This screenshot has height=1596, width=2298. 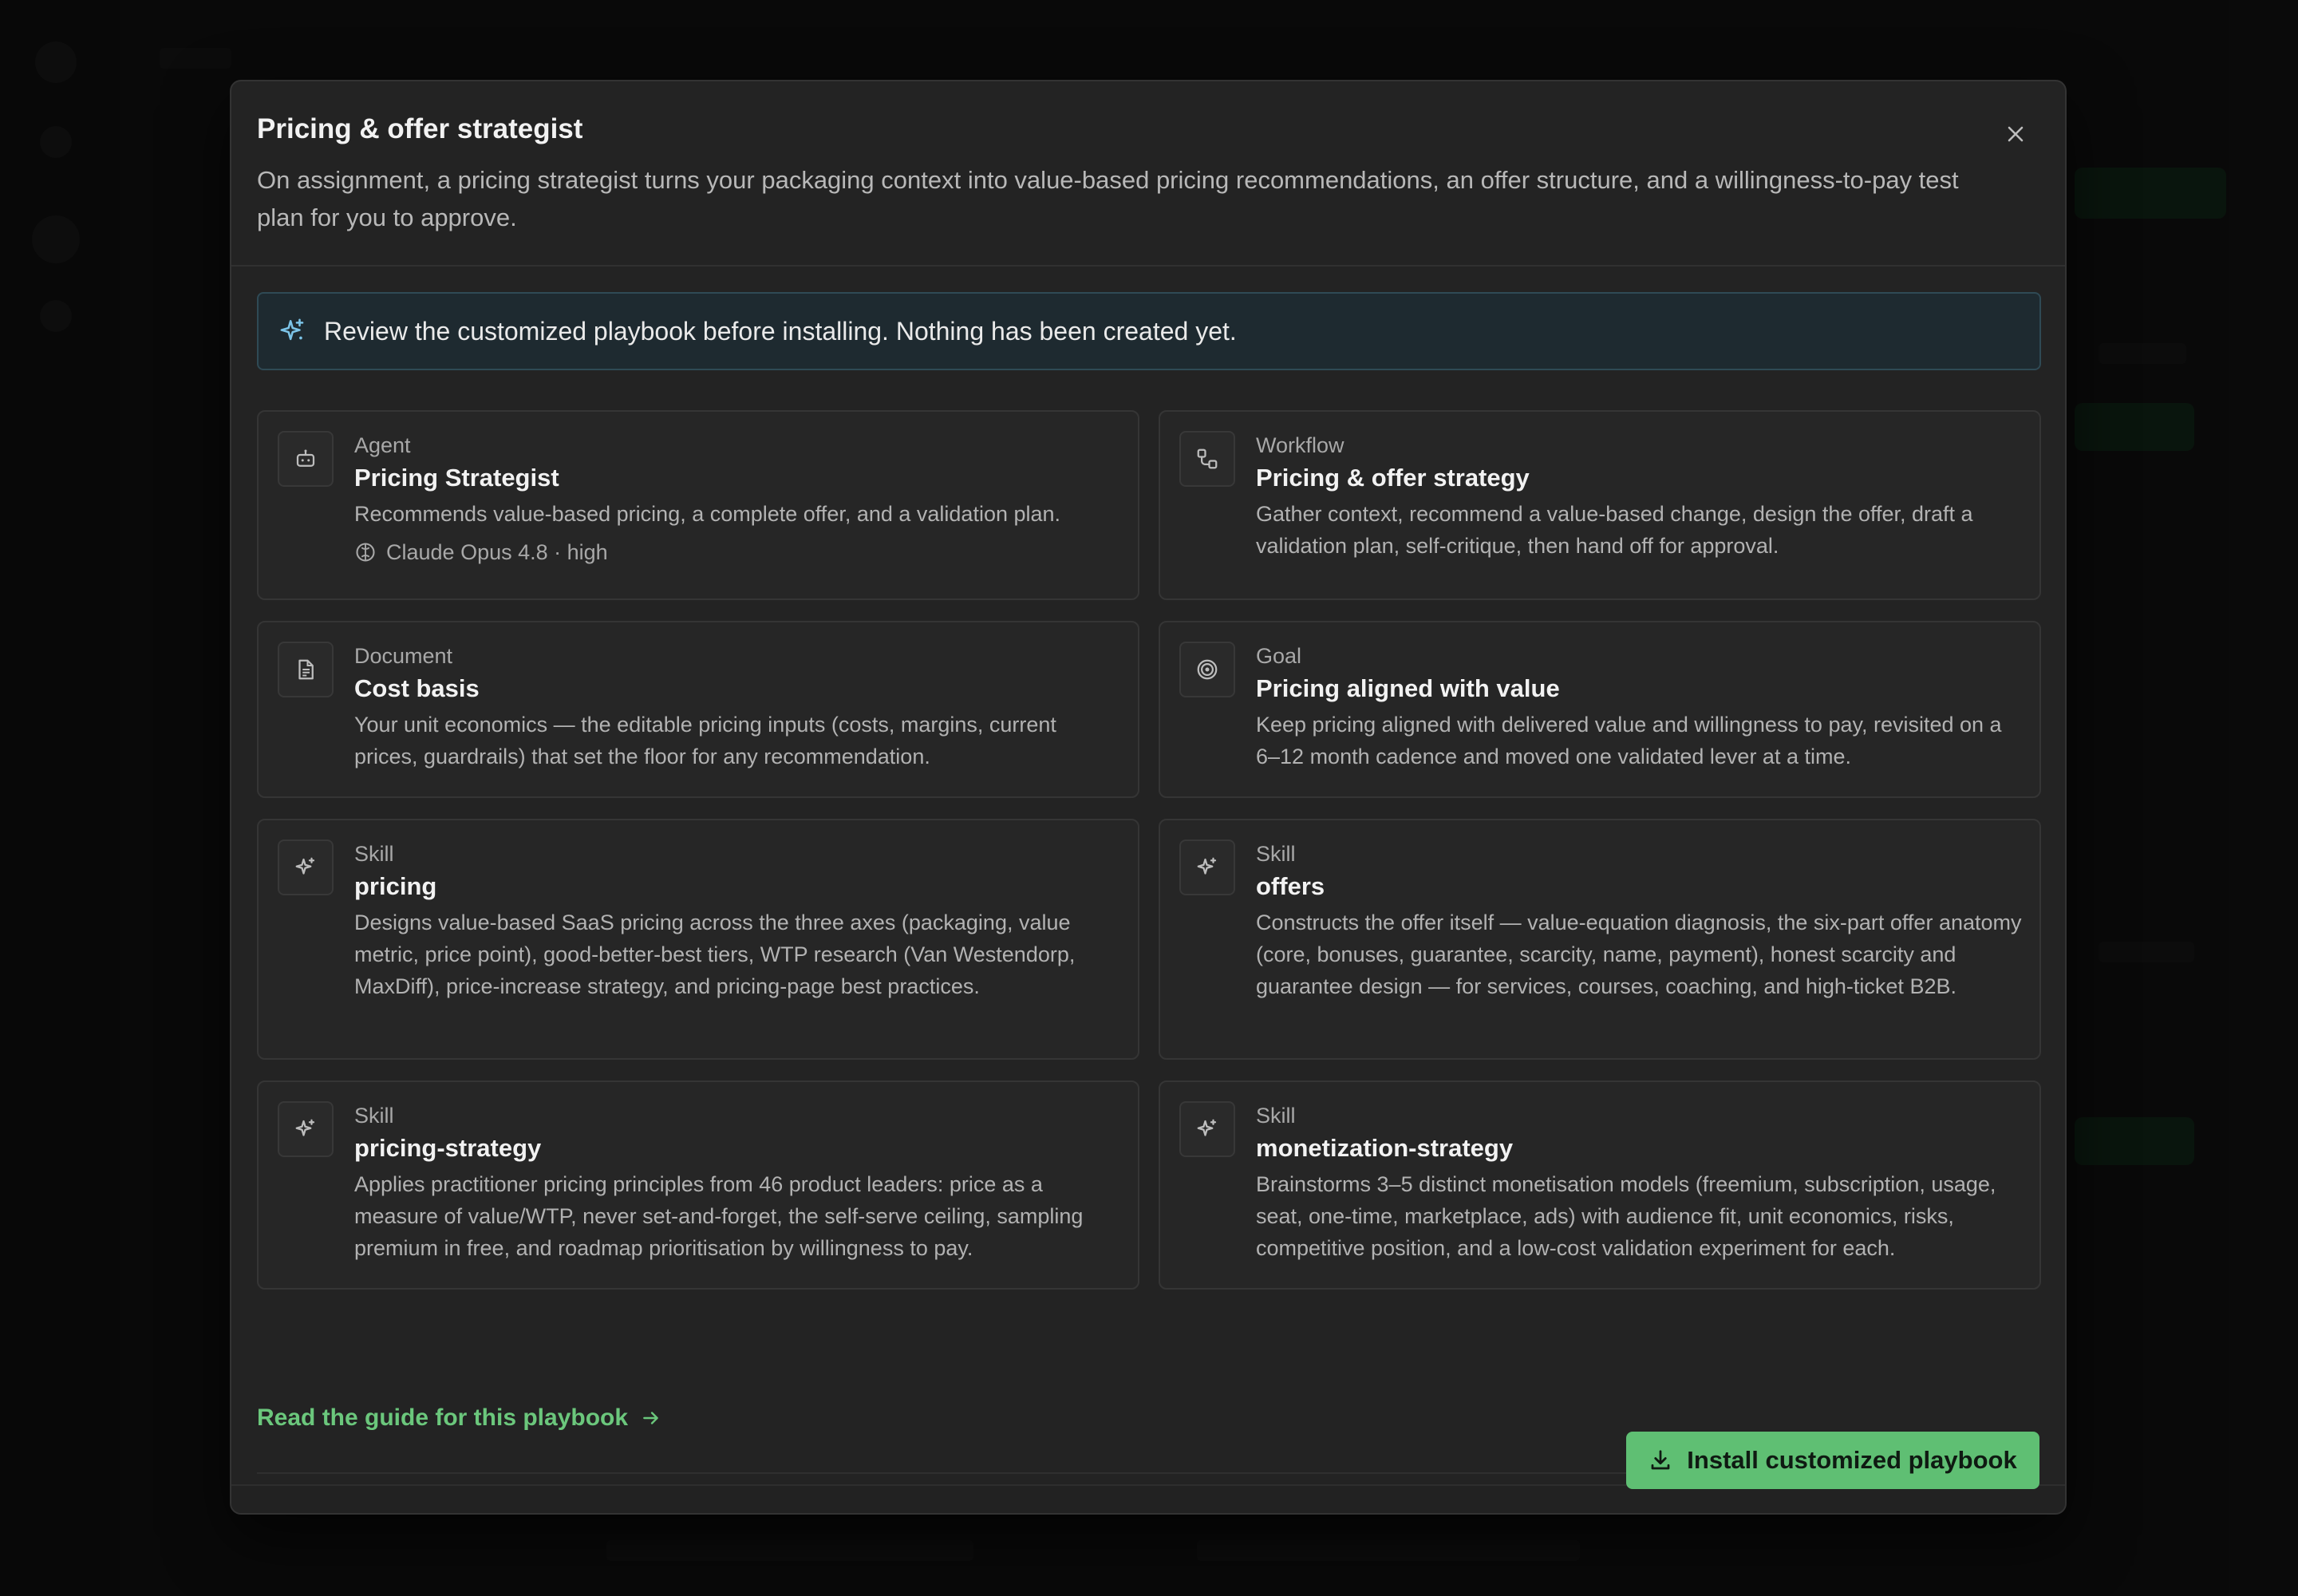 What do you see at coordinates (404, 656) in the screenshot?
I see `card-kind: Document` at bounding box center [404, 656].